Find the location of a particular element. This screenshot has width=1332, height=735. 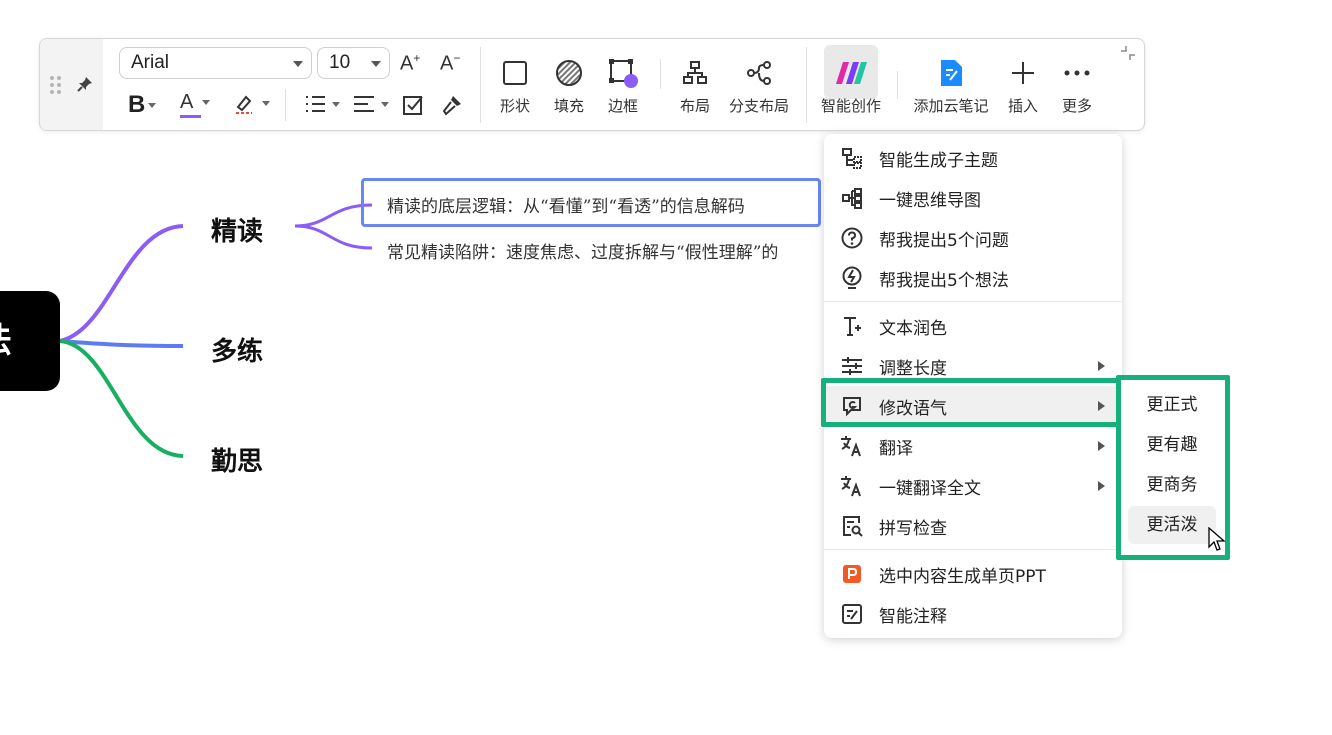

menu-item-translate: 翻译 is located at coordinates (973, 446).